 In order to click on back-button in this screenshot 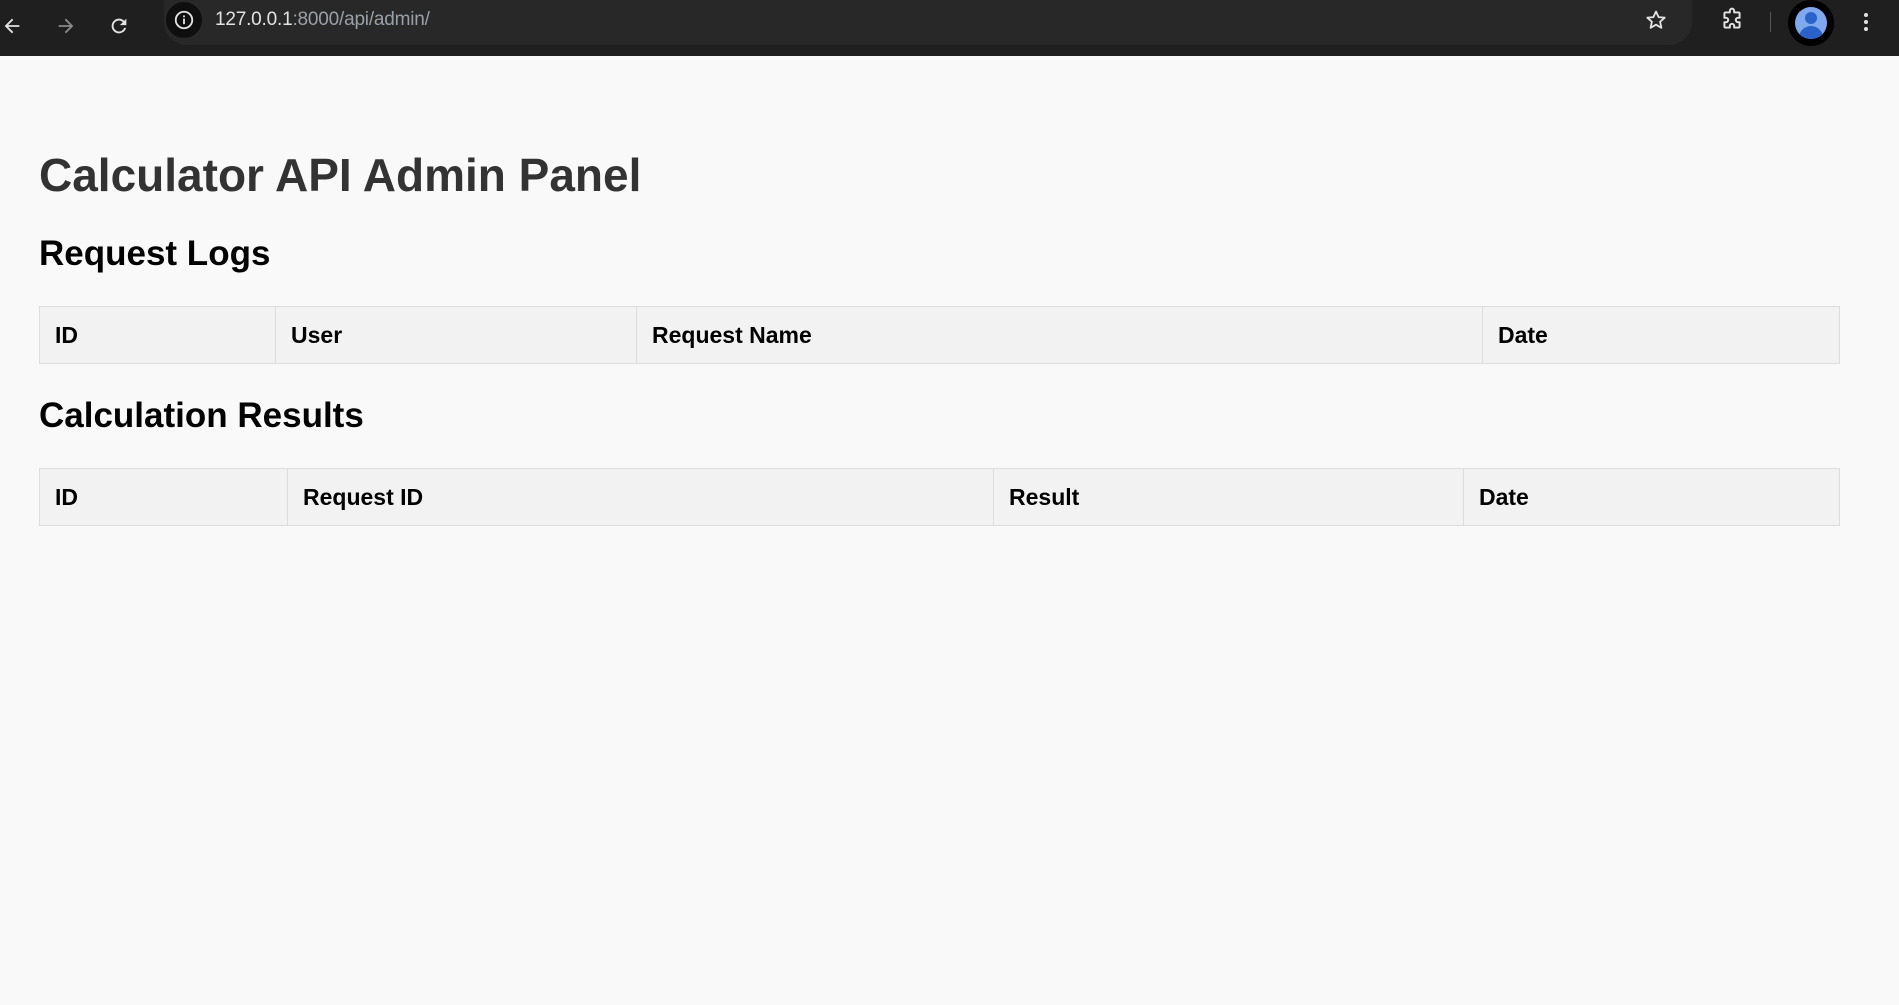, I will do `click(15, 26)`.